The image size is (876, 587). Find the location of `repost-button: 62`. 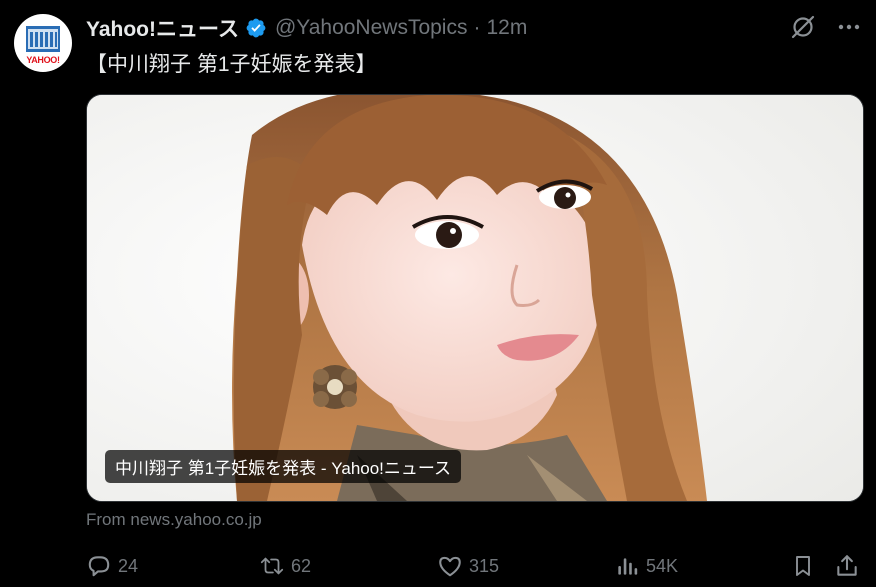

repost-button: 62 is located at coordinates (285, 566).